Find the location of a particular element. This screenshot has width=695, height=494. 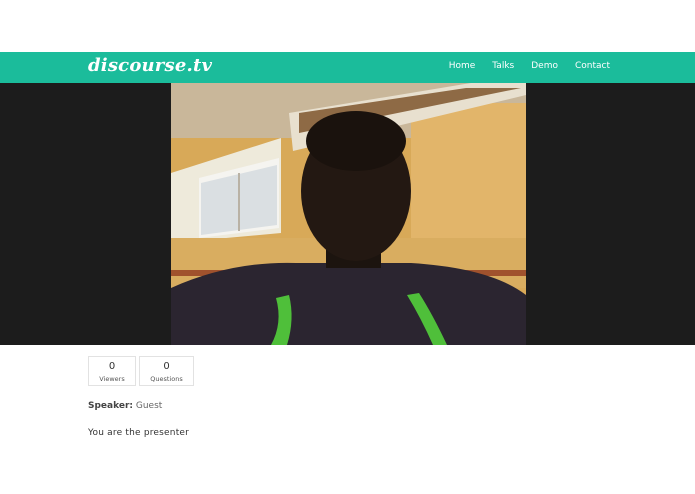

nav-link-home: Home is located at coordinates (462, 66).